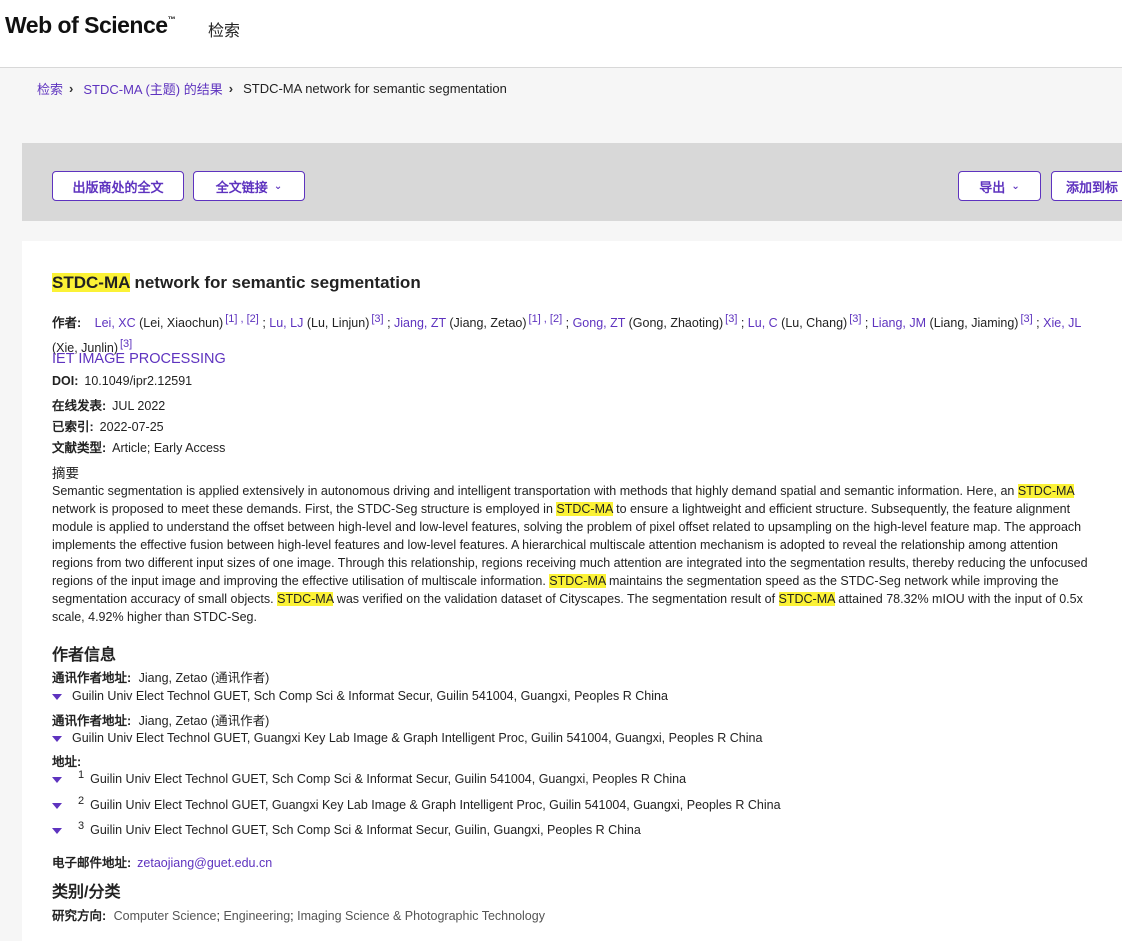 The width and height of the screenshot is (1122, 941). What do you see at coordinates (169, 448) in the screenshot?
I see `doctype-value: Article; Early Access` at bounding box center [169, 448].